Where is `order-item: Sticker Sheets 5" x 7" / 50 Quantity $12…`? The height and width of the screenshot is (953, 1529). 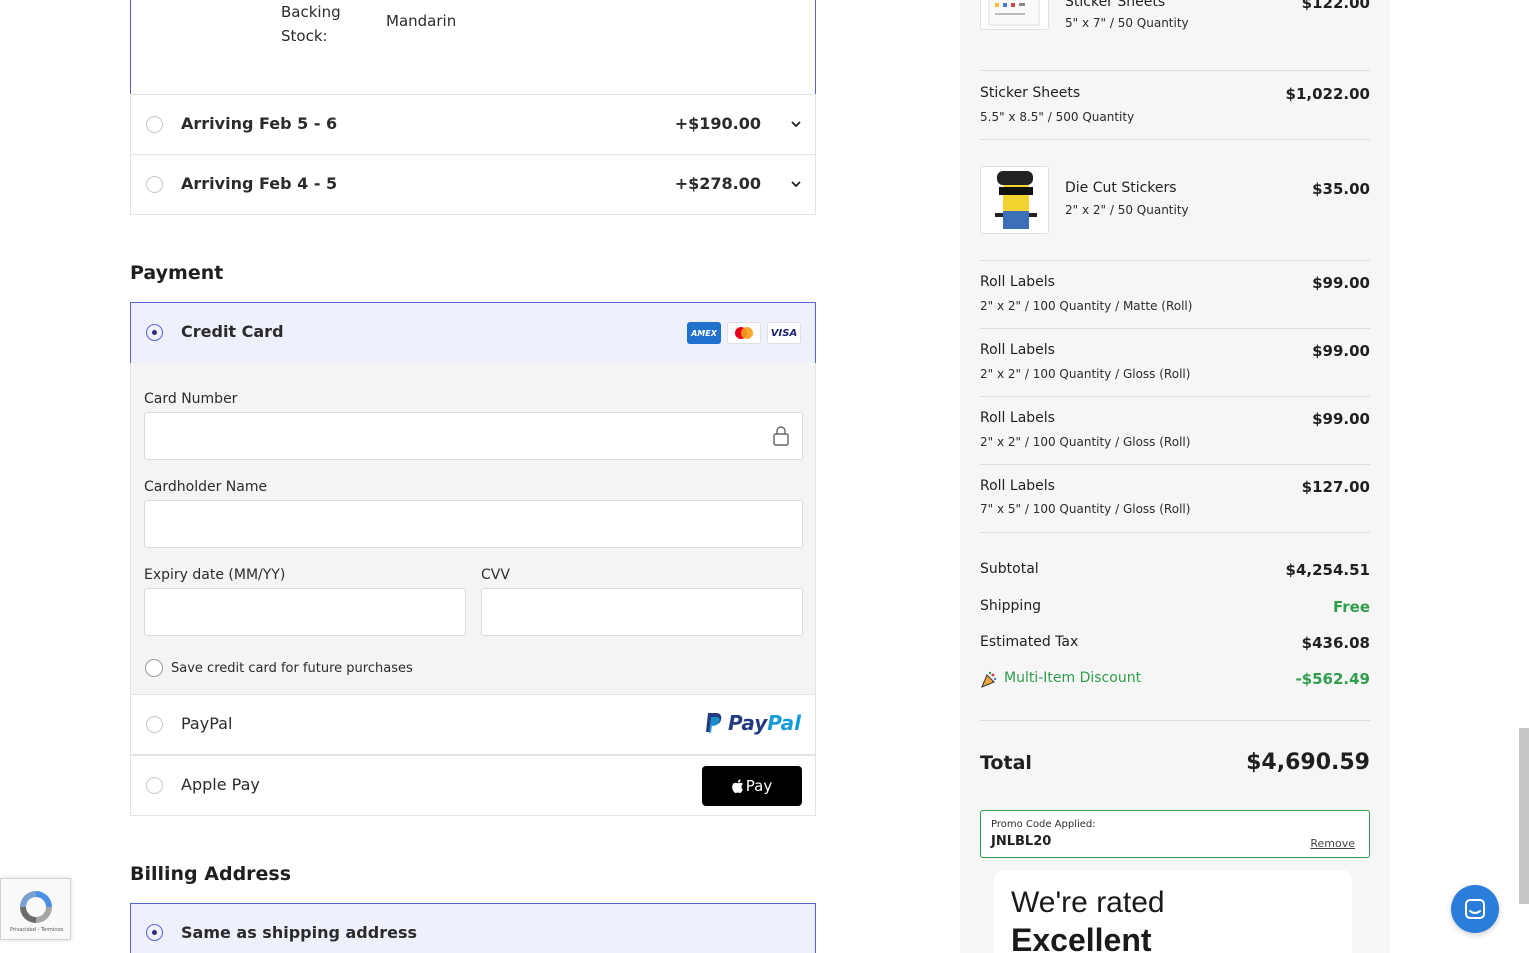
order-item: Sticker Sheets 5" x 7" / 50 Quantity $12… is located at coordinates (1175, 35).